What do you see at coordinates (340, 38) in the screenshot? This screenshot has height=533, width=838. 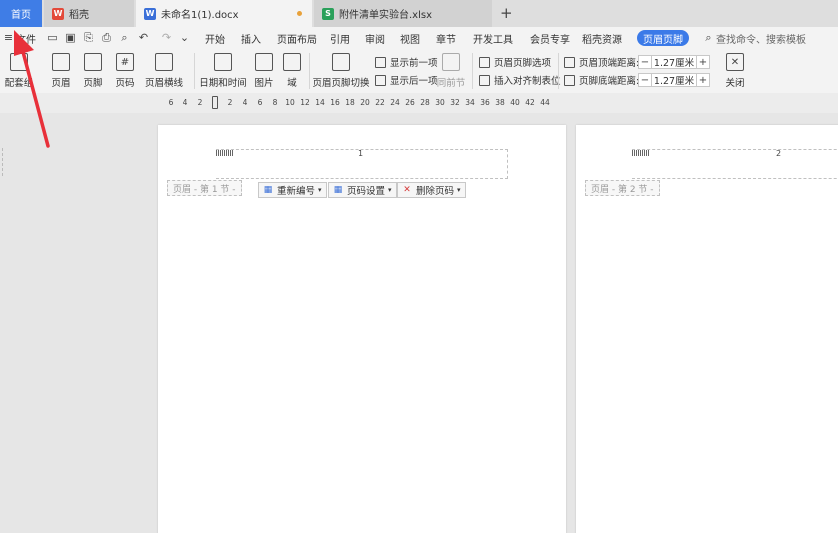 I see `menu-reference: 引用` at bounding box center [340, 38].